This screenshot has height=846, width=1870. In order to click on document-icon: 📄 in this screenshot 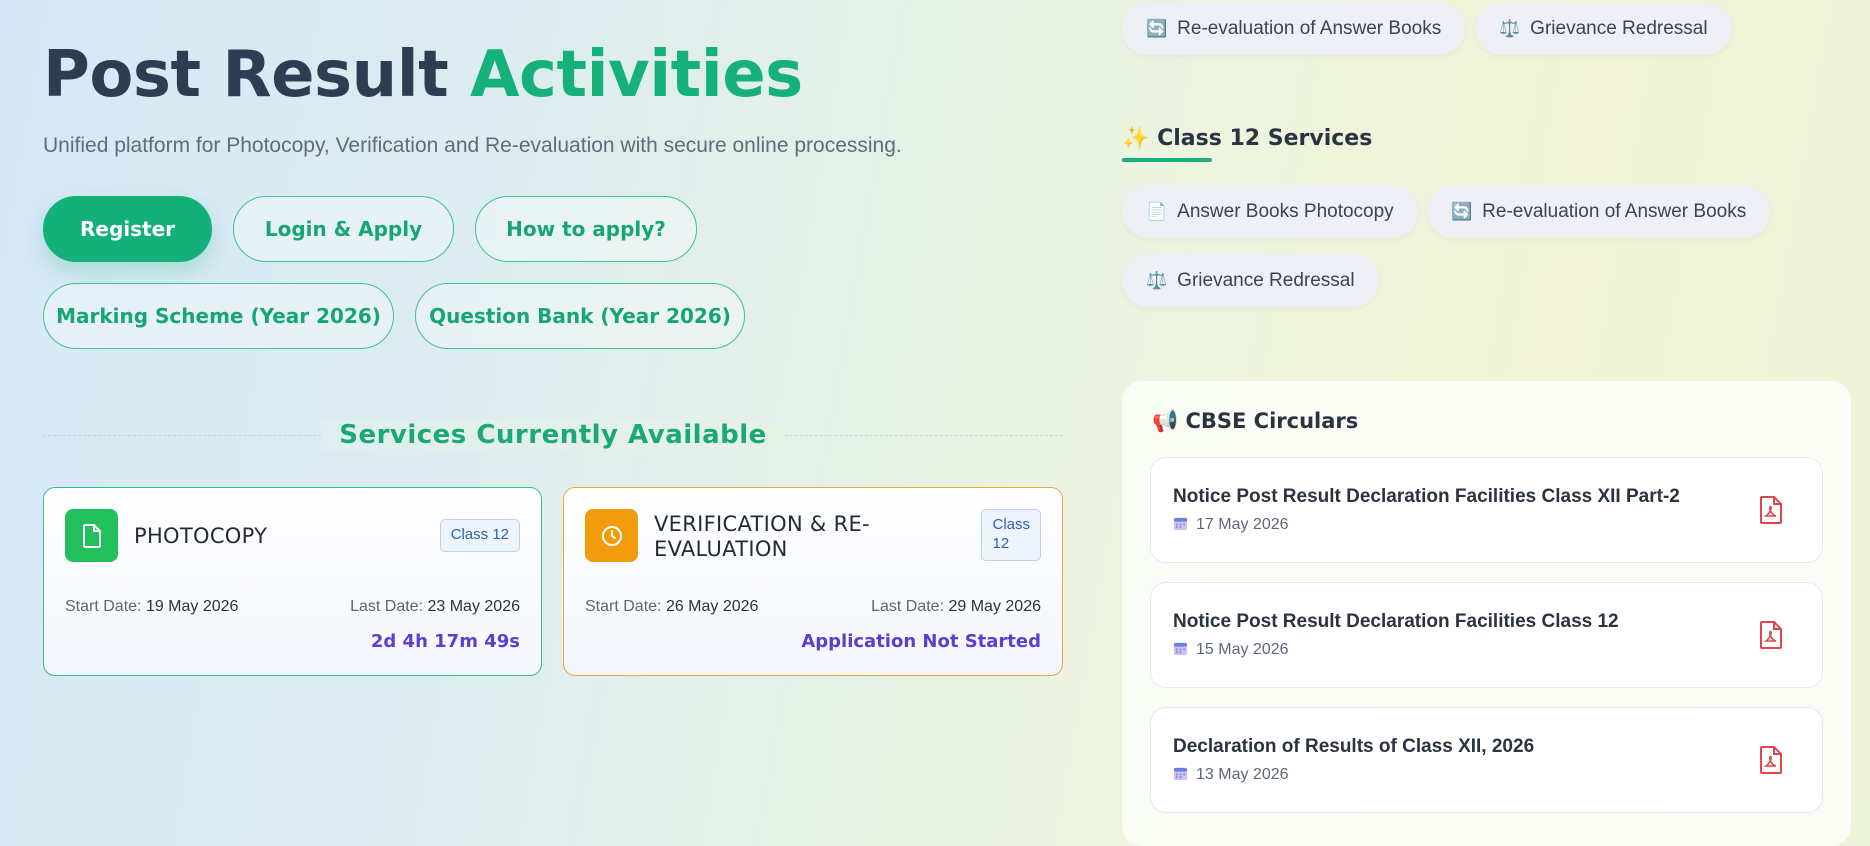, I will do `click(1157, 211)`.